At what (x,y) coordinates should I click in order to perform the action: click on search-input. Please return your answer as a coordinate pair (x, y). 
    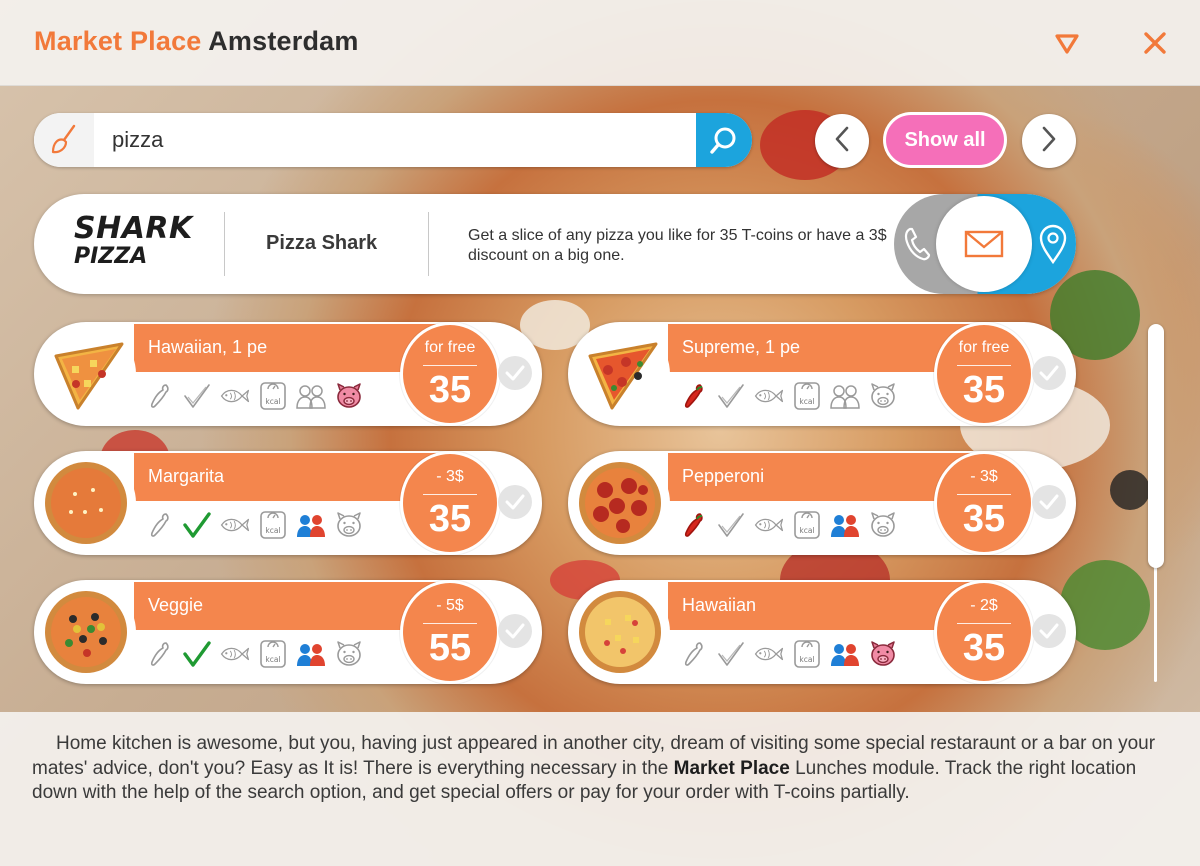
    Looking at the image, I should click on (392, 140).